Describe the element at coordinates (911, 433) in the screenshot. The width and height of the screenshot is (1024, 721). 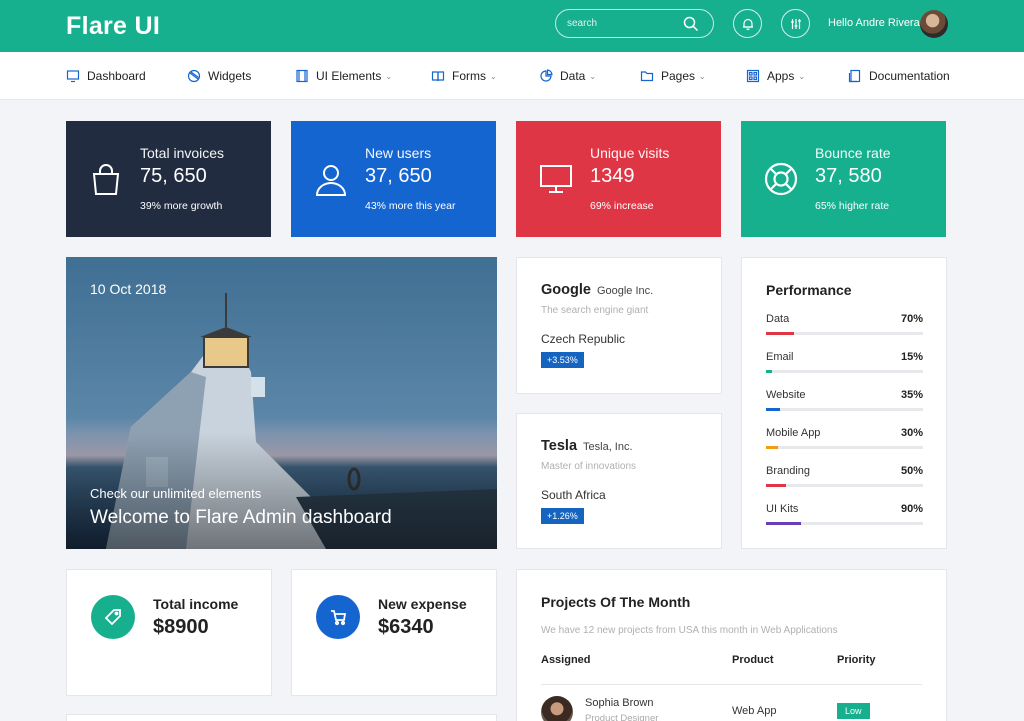
I see `performance-value: 30%` at that location.